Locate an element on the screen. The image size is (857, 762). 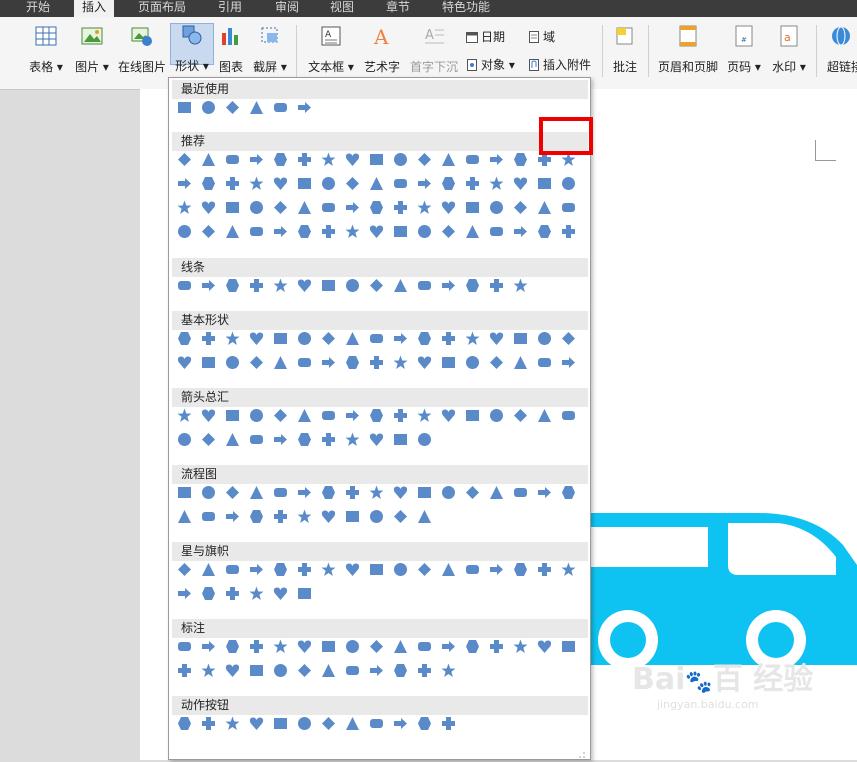
tab-references: 引用 is located at coordinates (230, 8).